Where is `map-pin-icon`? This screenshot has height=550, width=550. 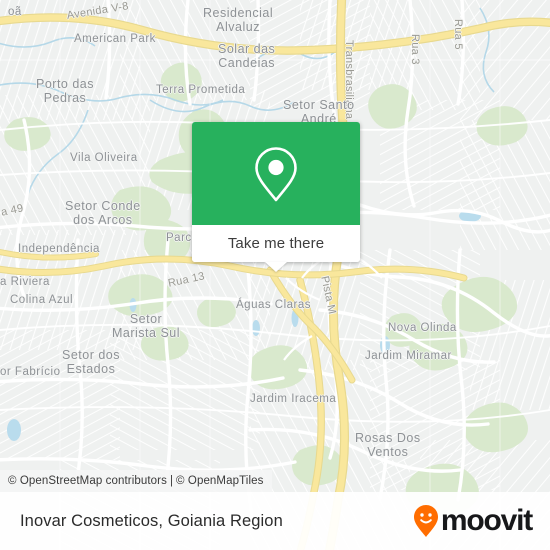 map-pin-icon is located at coordinates (276, 173).